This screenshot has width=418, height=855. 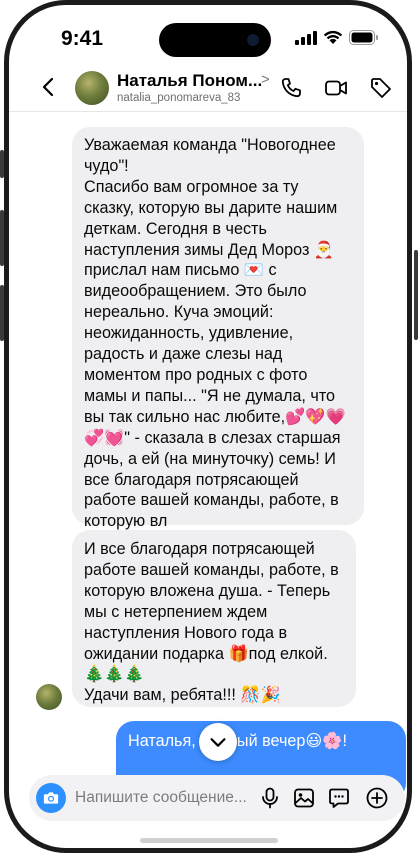 What do you see at coordinates (92, 88) in the screenshot?
I see `contact-avatar` at bounding box center [92, 88].